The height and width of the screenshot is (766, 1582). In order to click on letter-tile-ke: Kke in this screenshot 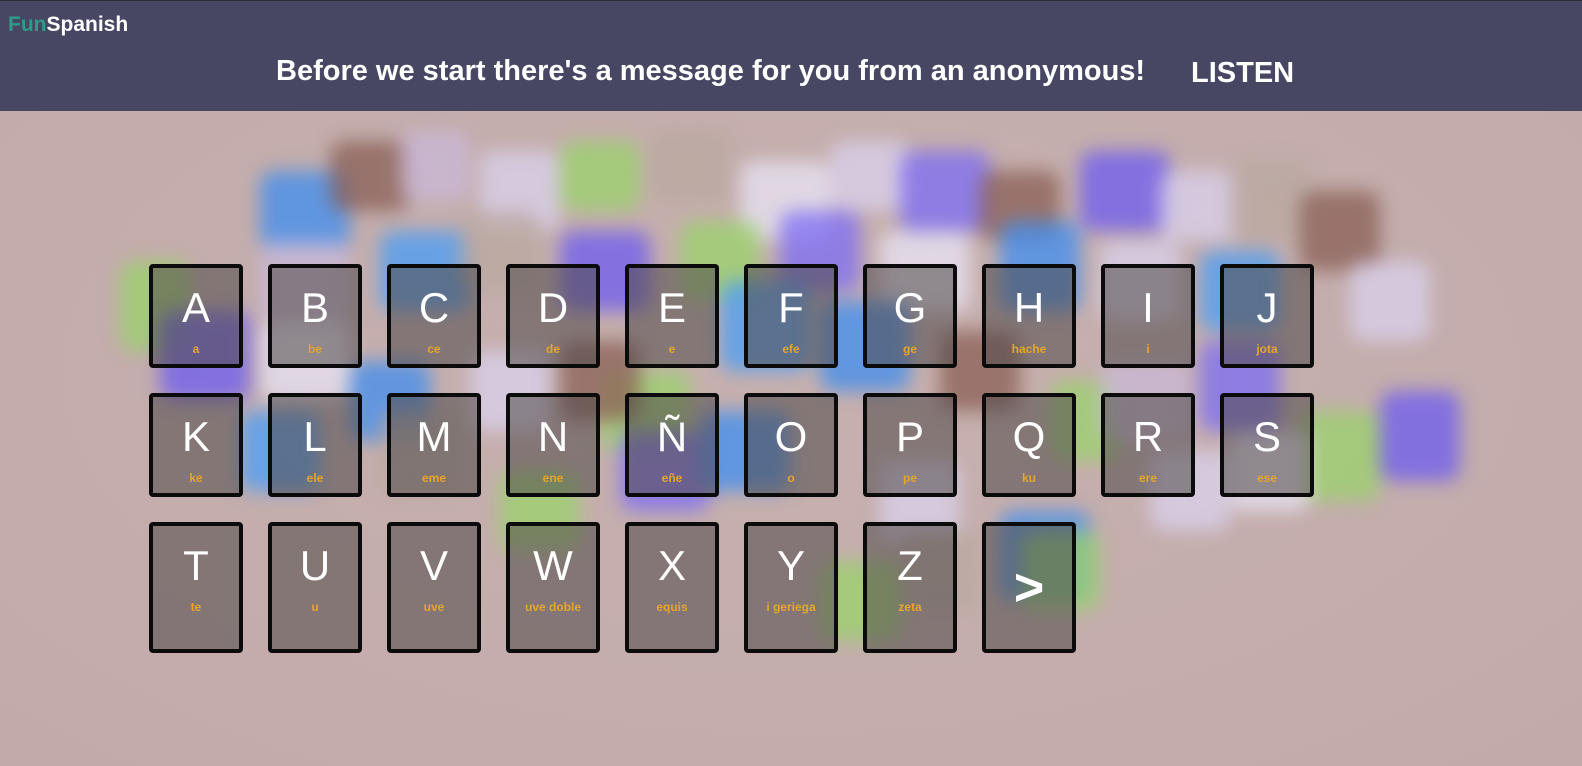, I will do `click(196, 445)`.